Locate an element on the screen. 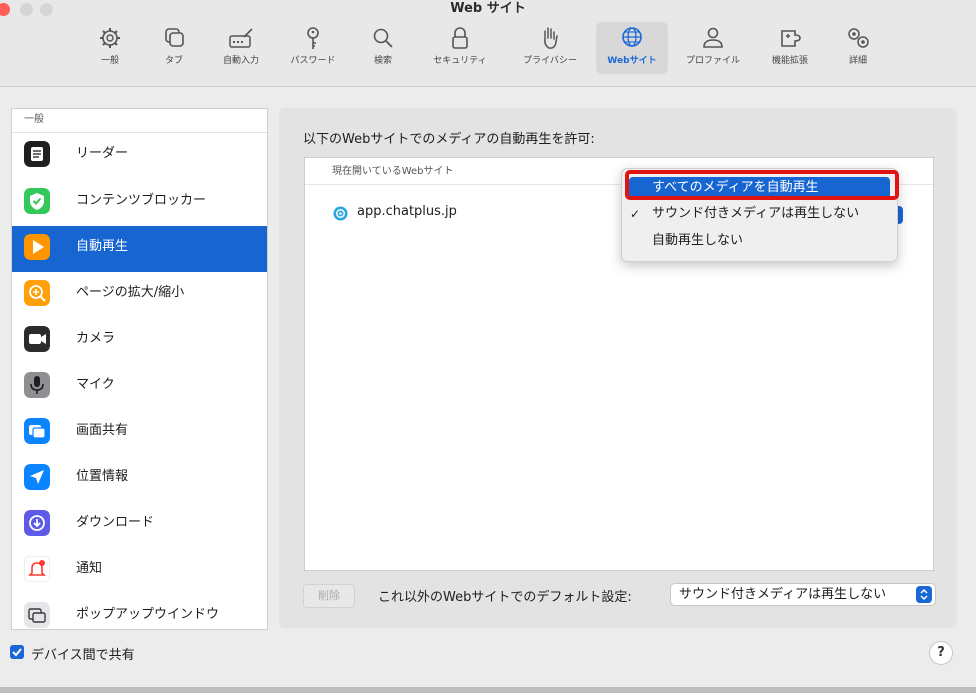 The width and height of the screenshot is (976, 693). sidebar-item-content-blockers: コンテンツブロッカー is located at coordinates (139, 203).